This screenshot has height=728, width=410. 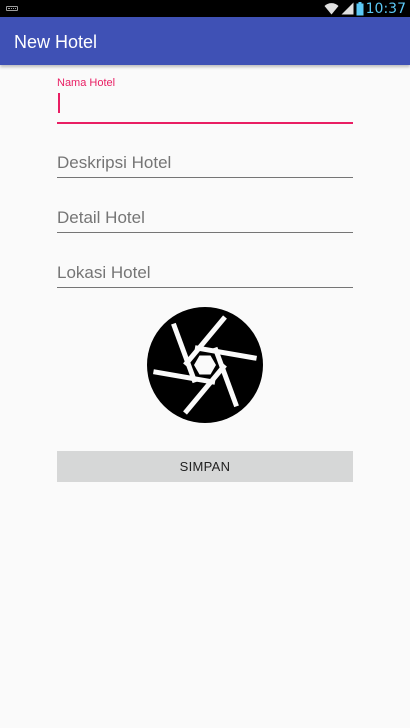 What do you see at coordinates (205, 177) in the screenshot?
I see `deskripsi-hotel-underline` at bounding box center [205, 177].